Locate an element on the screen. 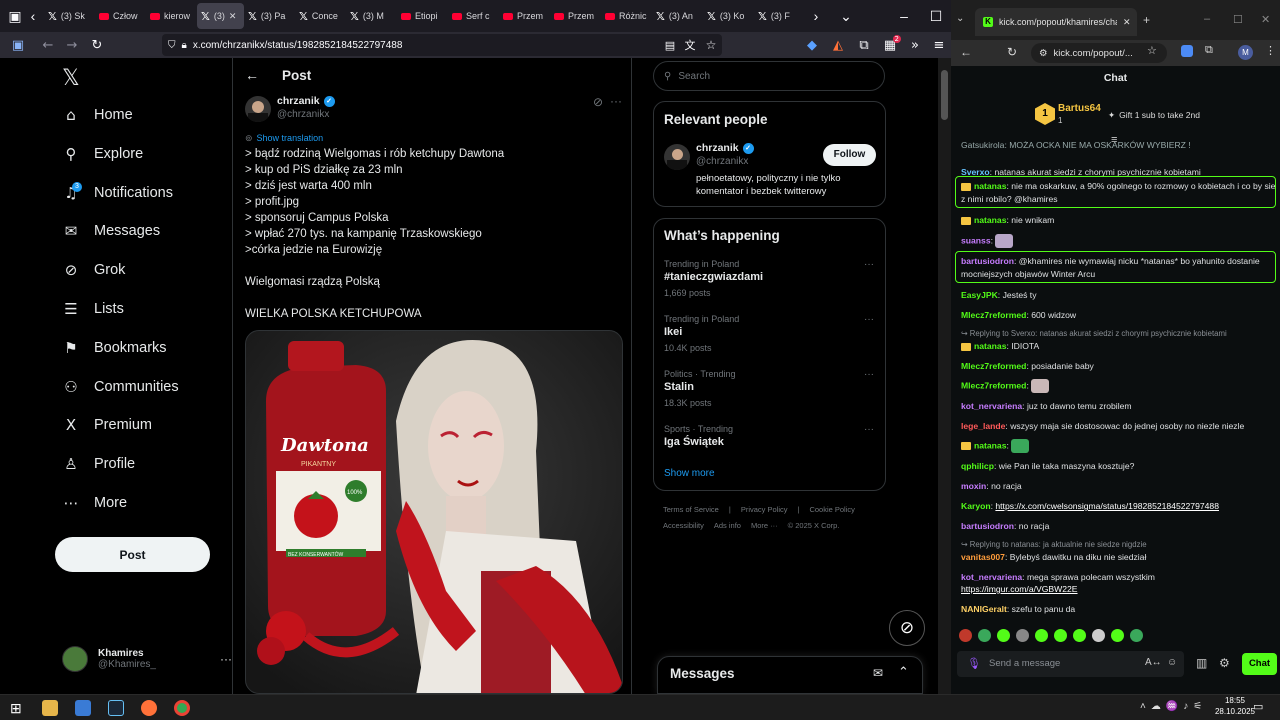 This screenshot has width=1280, height=720. send-chat-button: Chat is located at coordinates (1259, 664).